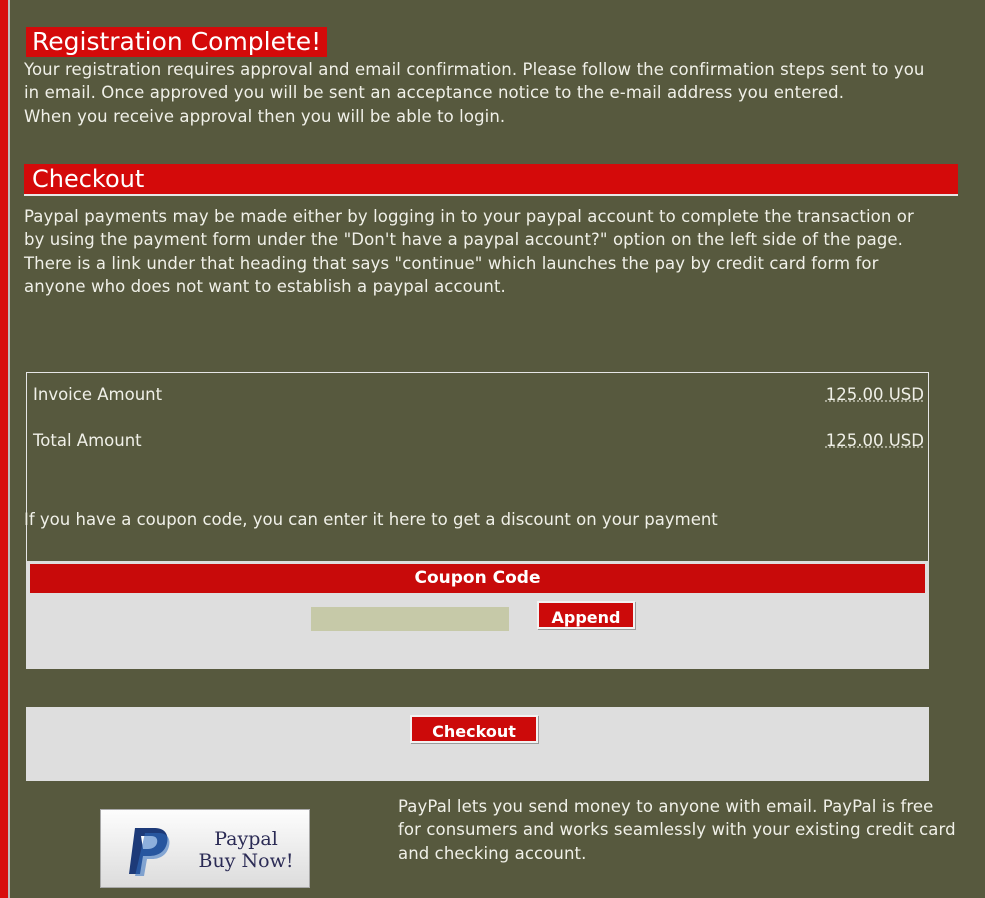  Describe the element at coordinates (474, 729) in the screenshot. I see `checkout-button: Checkout` at that location.